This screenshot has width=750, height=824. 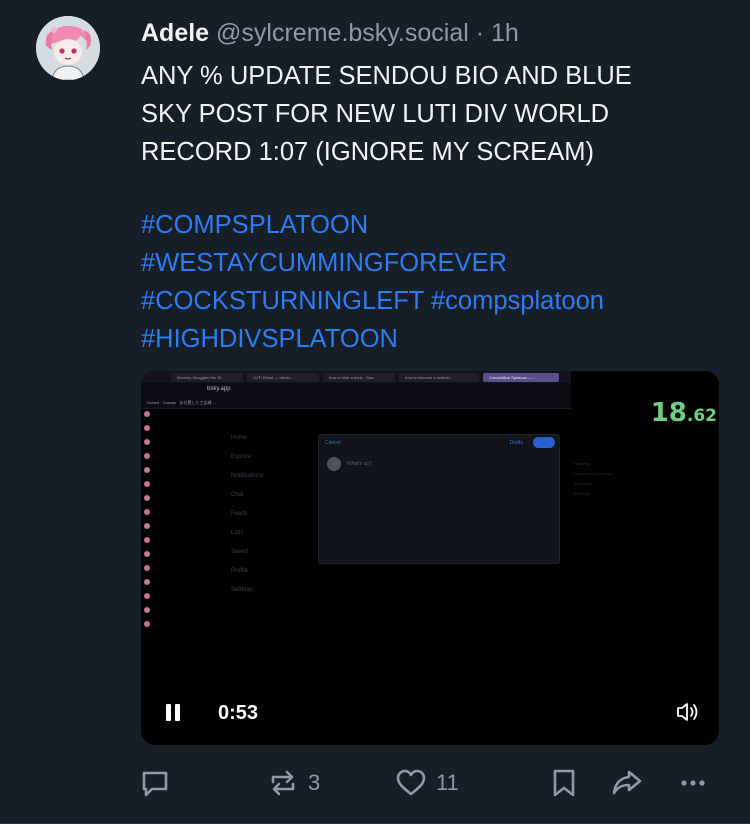 I want to click on video-nav-item: Profile, so click(x=240, y=571).